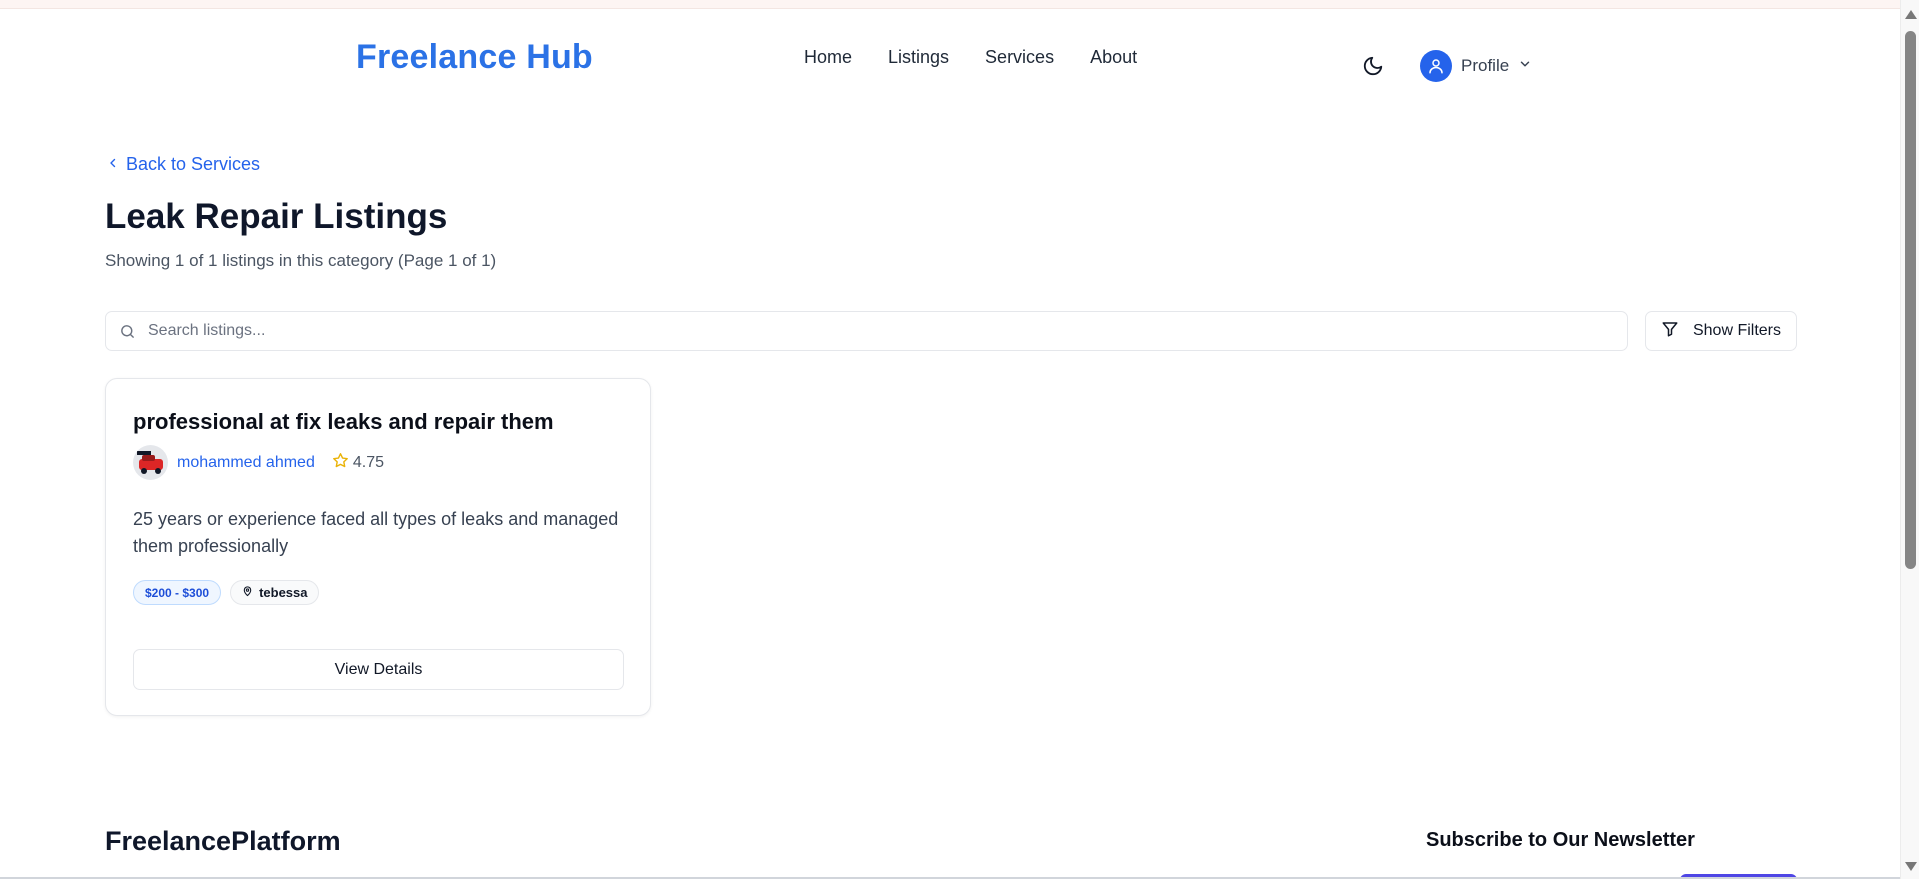 This screenshot has width=1919, height=879. I want to click on moon-icon, so click(1374, 67).